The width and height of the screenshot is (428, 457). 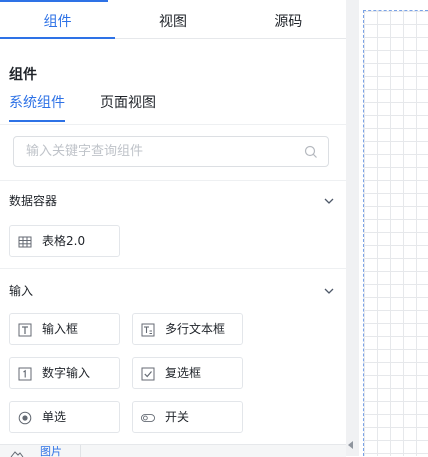 What do you see at coordinates (172, 201) in the screenshot?
I see `group-header-data-container: 数据容器` at bounding box center [172, 201].